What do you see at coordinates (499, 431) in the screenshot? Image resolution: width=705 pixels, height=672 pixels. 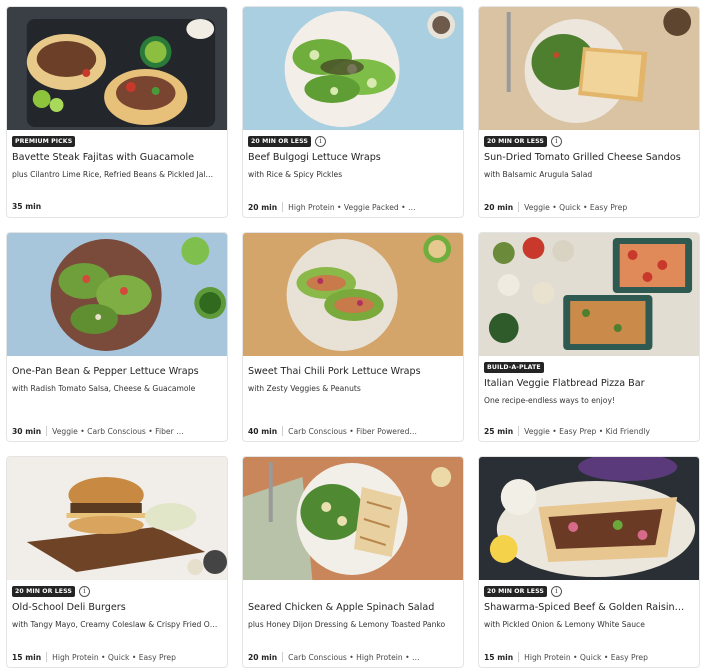 I see `cook-time: 25 min` at bounding box center [499, 431].